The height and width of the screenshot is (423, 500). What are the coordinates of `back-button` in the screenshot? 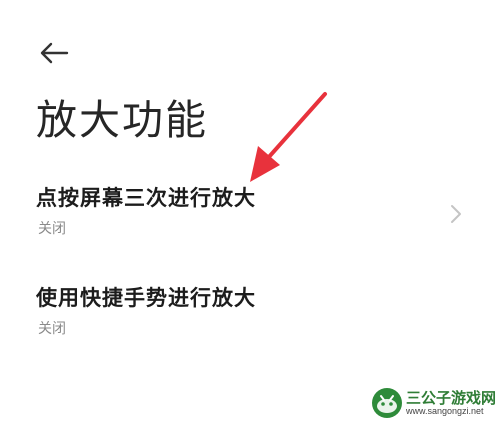 It's located at (54, 53).